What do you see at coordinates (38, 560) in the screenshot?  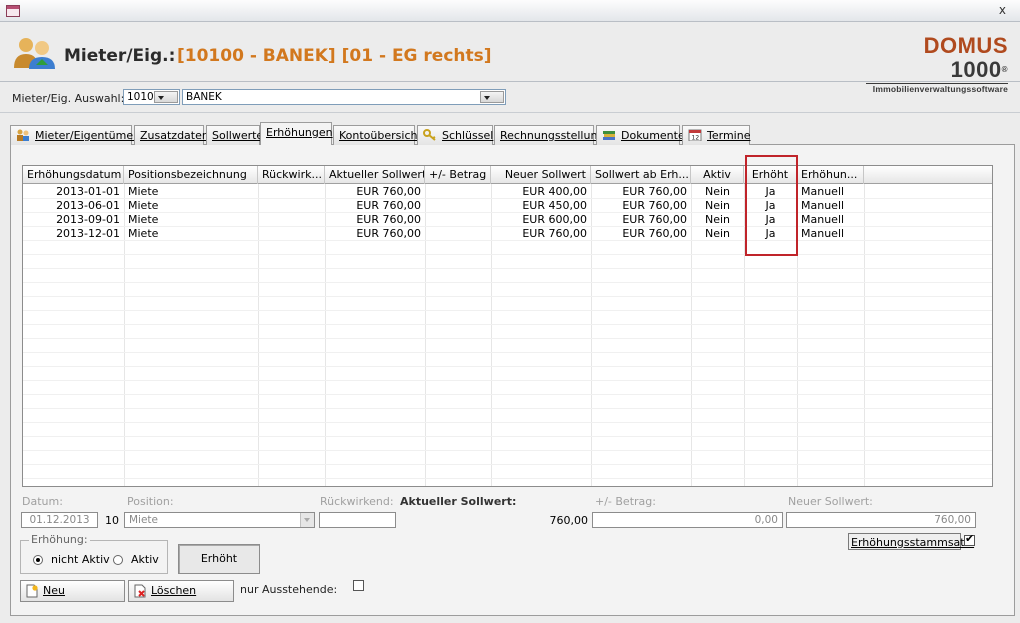 I see `radio-inactive` at bounding box center [38, 560].